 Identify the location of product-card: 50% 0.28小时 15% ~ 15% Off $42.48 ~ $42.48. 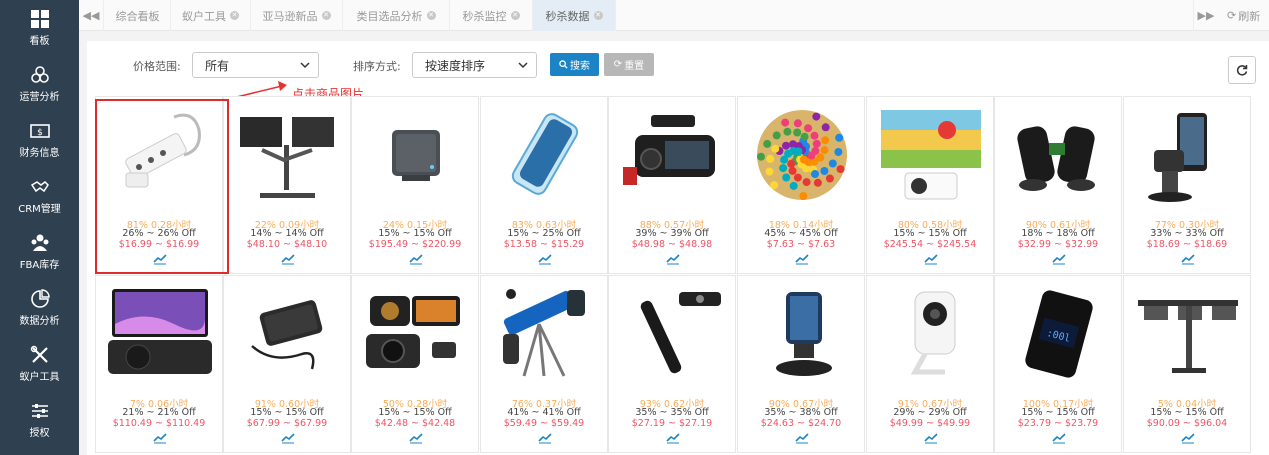
(415, 364).